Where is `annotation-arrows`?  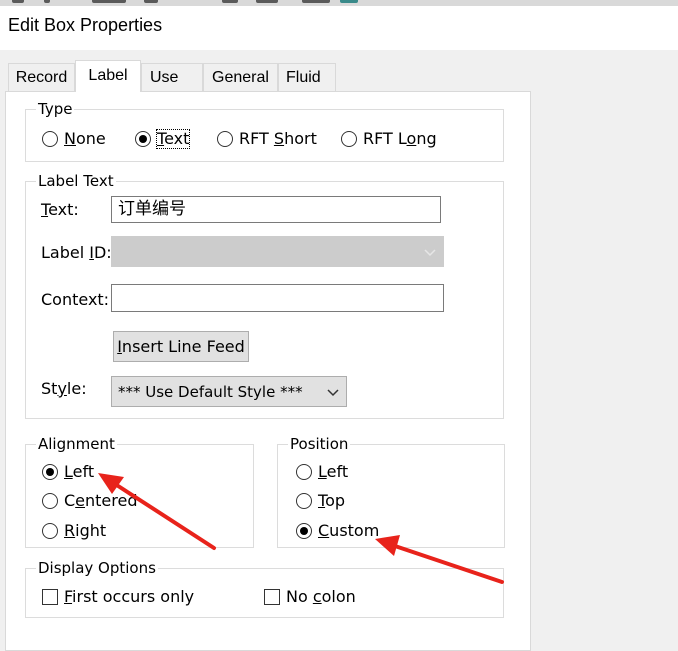
annotation-arrows is located at coordinates (301, 528).